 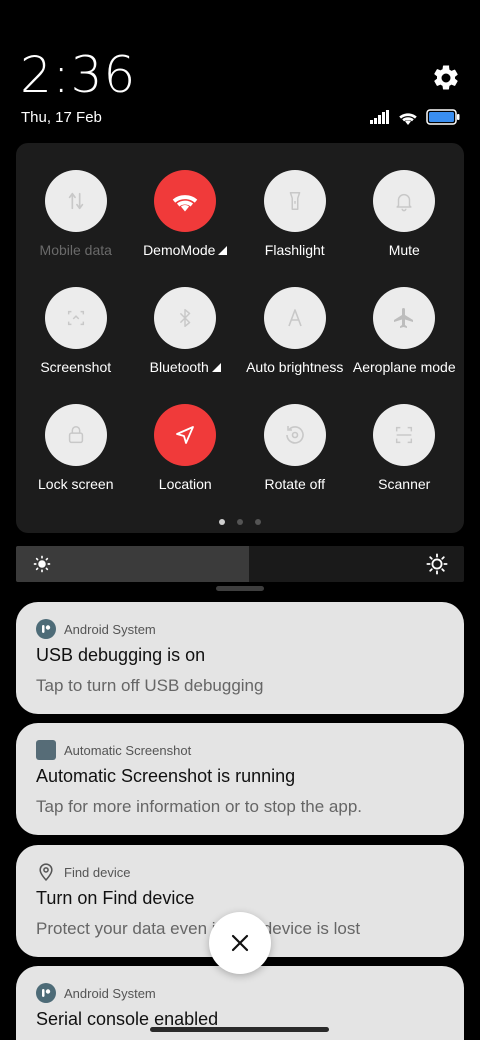 I want to click on lock-icon, so click(x=76, y=435).